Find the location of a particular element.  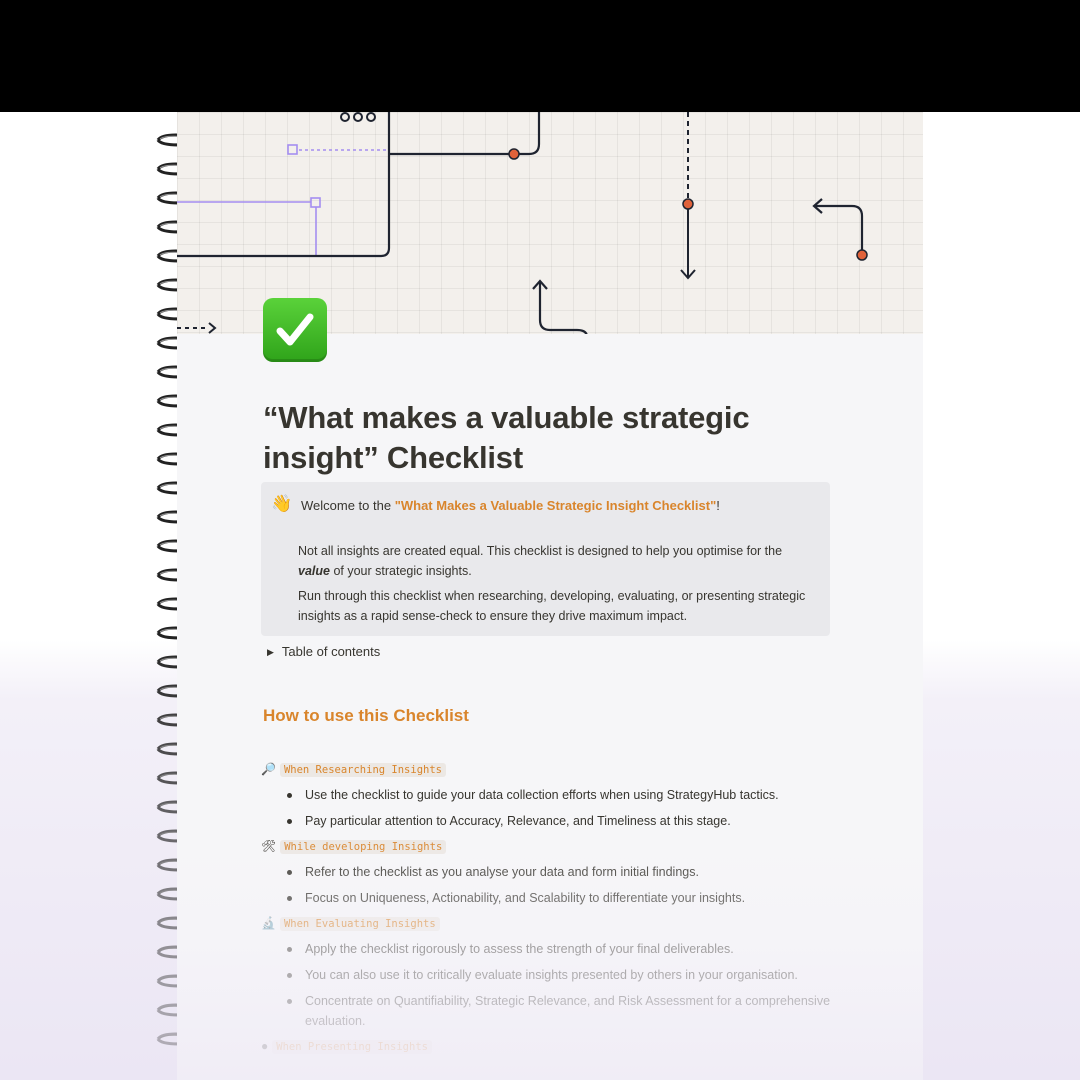

section-developing: 🛠 While developing Insights is located at coordinates (354, 846).